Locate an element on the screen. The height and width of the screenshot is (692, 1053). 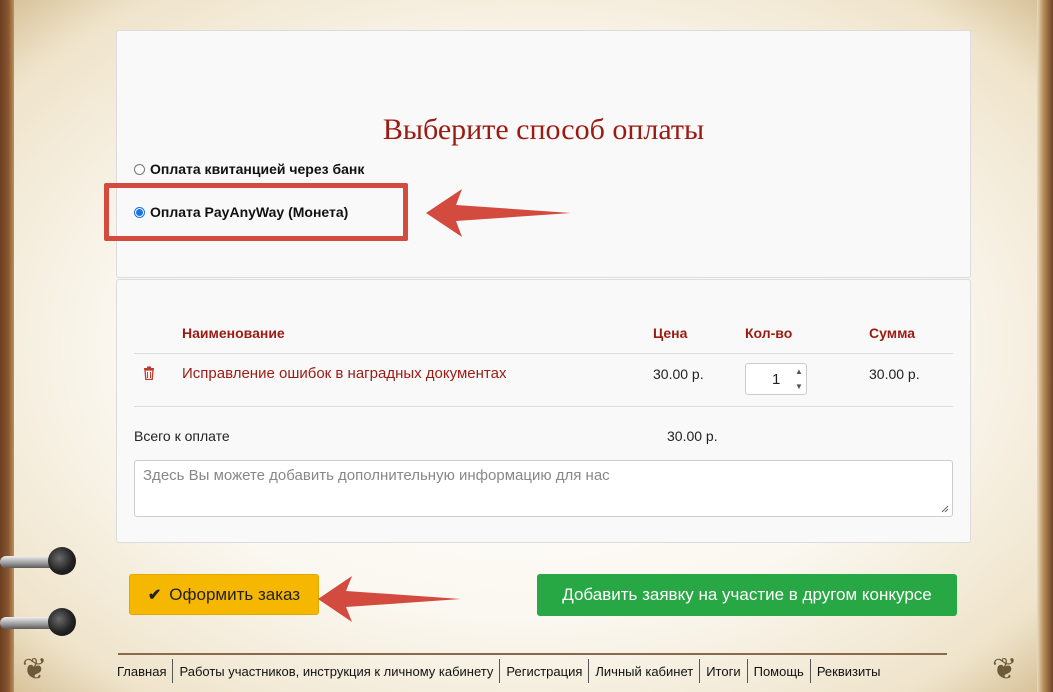
quantity-stepper: 1 ▲ ▼ is located at coordinates (776, 379).